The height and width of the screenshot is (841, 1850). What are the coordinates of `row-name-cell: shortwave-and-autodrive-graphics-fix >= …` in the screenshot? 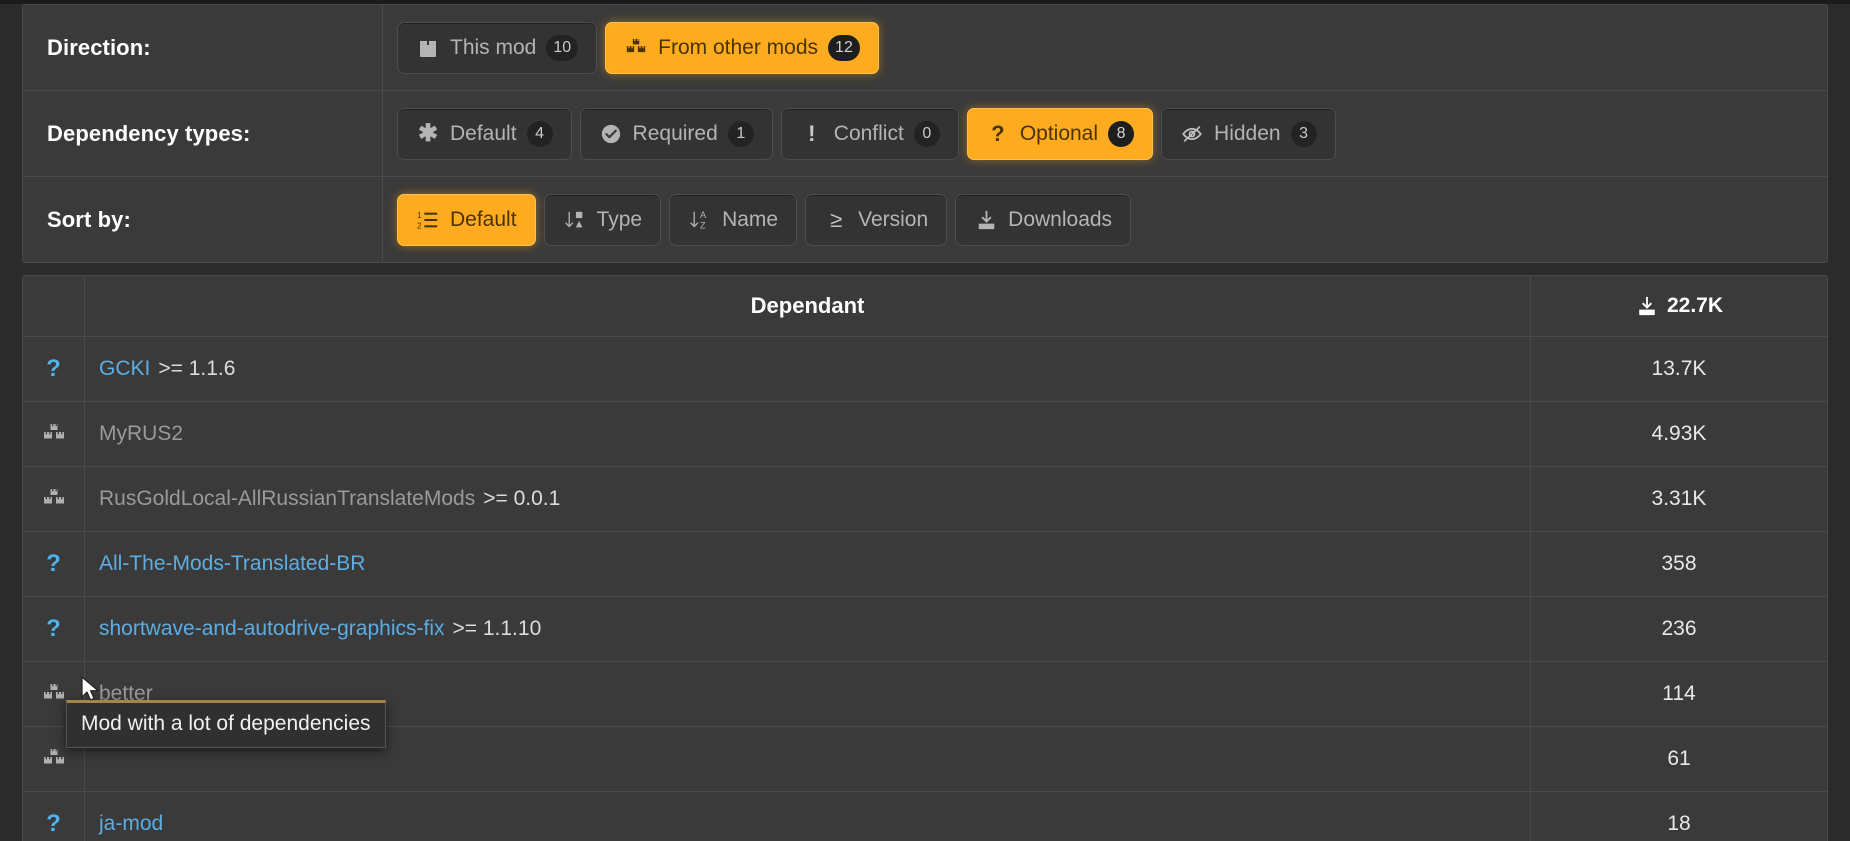 It's located at (808, 629).